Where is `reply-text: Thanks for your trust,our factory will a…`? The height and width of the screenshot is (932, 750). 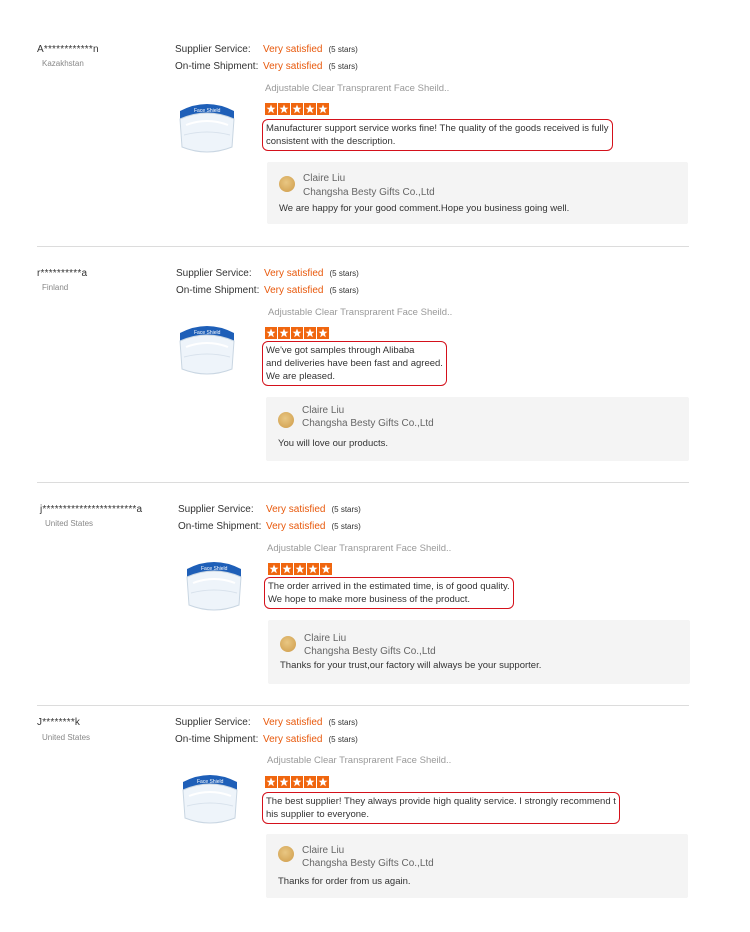 reply-text: Thanks for your trust,our factory will a… is located at coordinates (411, 665).